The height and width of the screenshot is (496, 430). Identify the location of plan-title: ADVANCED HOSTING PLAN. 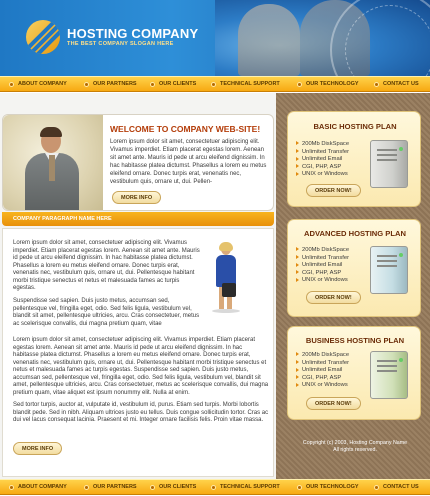
(355, 233).